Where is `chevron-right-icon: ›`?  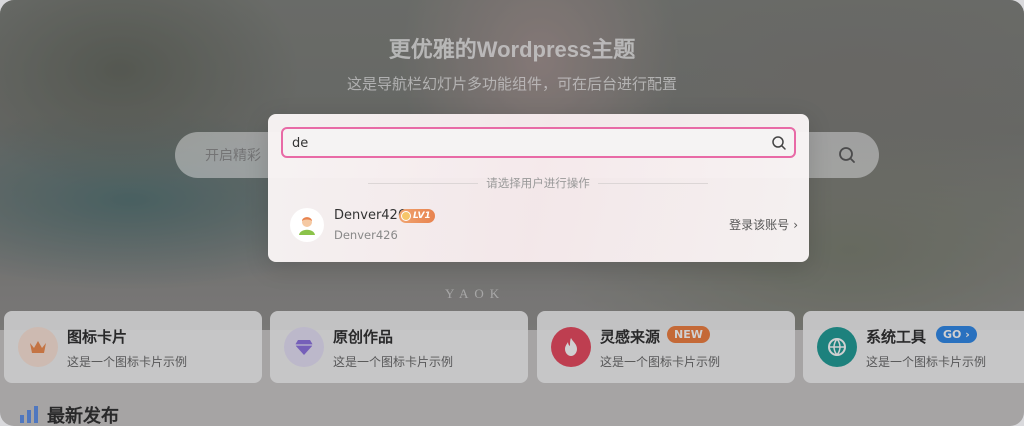
chevron-right-icon: › is located at coordinates (795, 224).